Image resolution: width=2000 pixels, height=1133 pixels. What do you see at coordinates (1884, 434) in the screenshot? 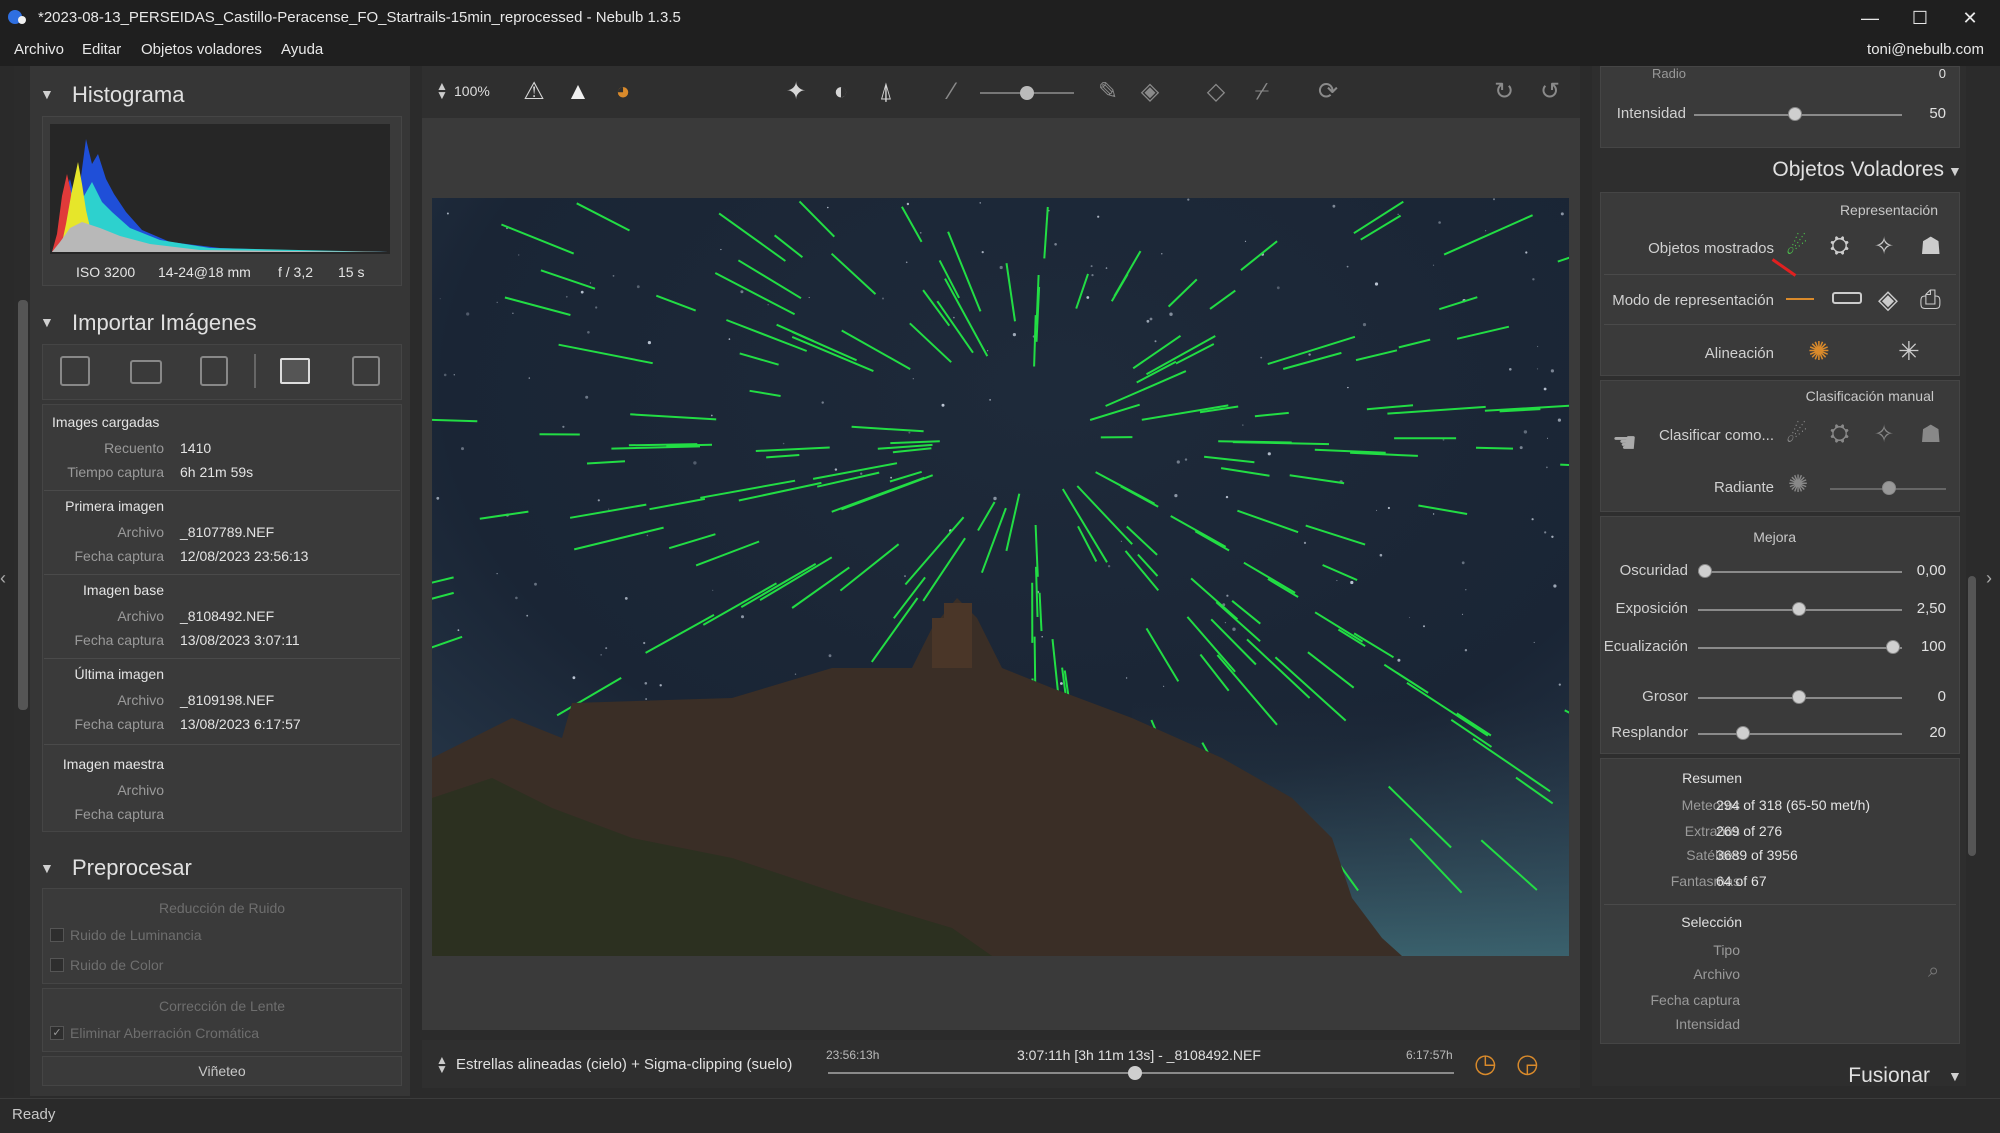
I see `classify-satellite-icon: ✧` at bounding box center [1884, 434].